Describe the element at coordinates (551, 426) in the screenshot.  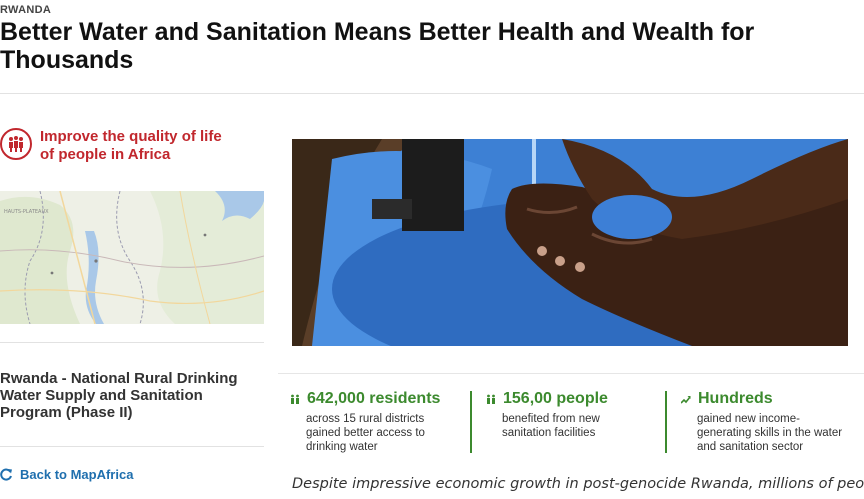
I see `stat-description: benefited from new sanitation facilities` at that location.